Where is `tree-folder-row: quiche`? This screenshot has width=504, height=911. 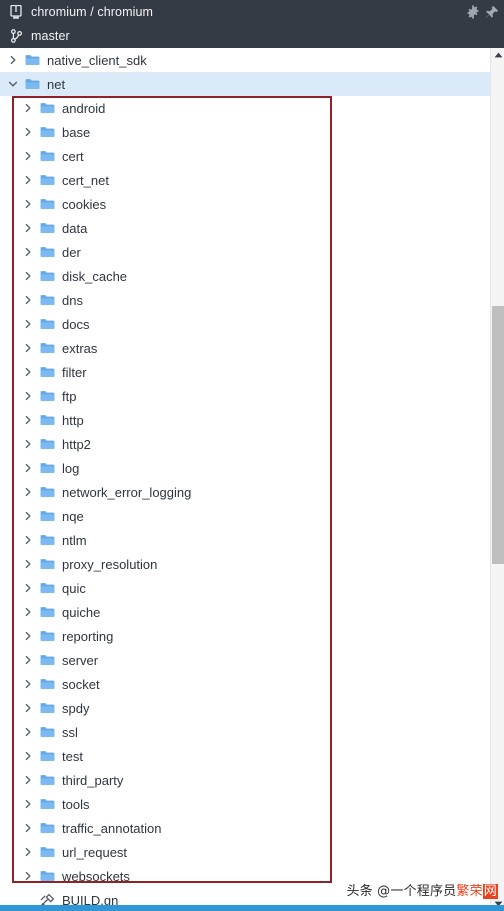
tree-folder-row: quiche is located at coordinates (245, 612).